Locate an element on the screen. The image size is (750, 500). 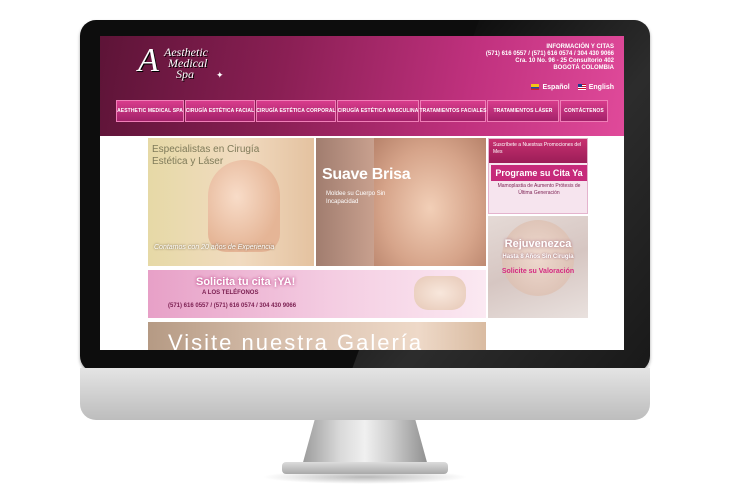
lang-label: Español is located at coordinates (556, 87).